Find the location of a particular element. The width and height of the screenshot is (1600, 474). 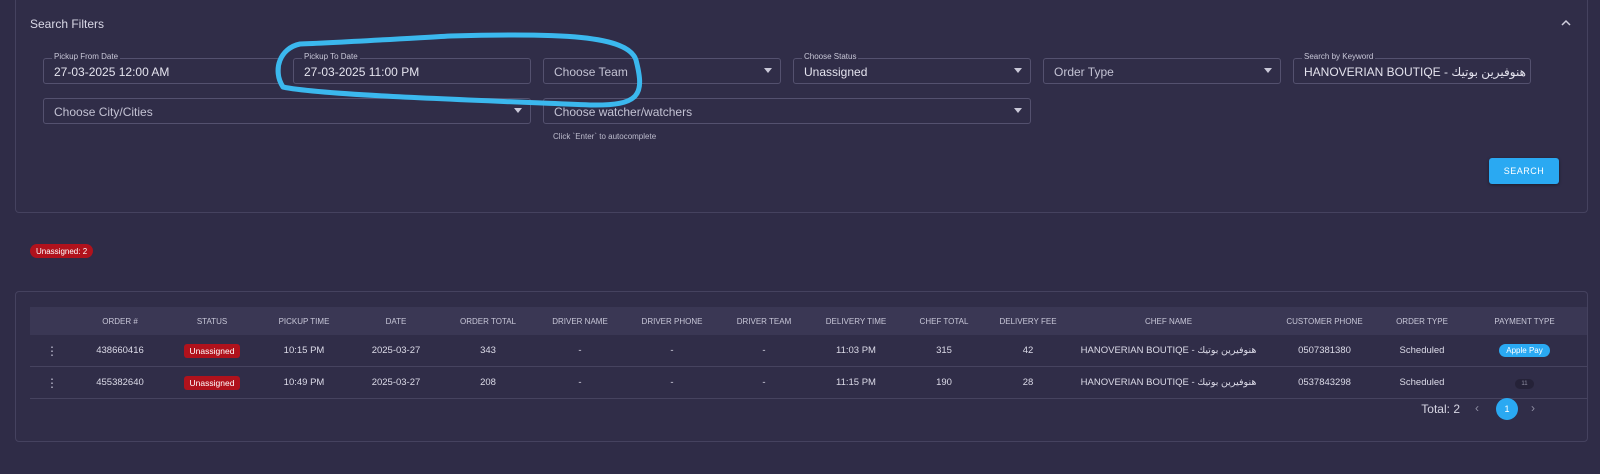

customer-phone: 0507381380 is located at coordinates (1324, 351).